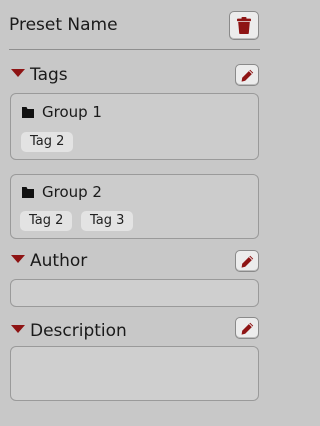 This screenshot has height=426, width=320. What do you see at coordinates (134, 126) in the screenshot?
I see `tag-group-card: Group 1 Tag 2` at bounding box center [134, 126].